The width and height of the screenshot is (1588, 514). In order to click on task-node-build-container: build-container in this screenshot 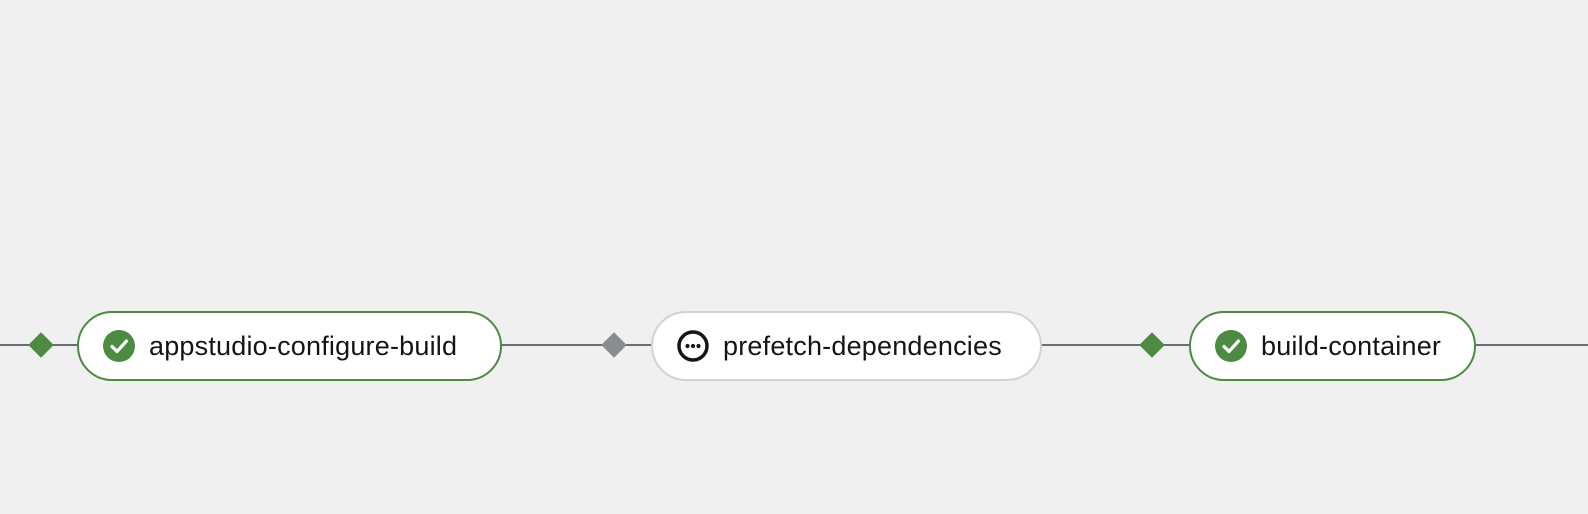, I will do `click(1332, 346)`.